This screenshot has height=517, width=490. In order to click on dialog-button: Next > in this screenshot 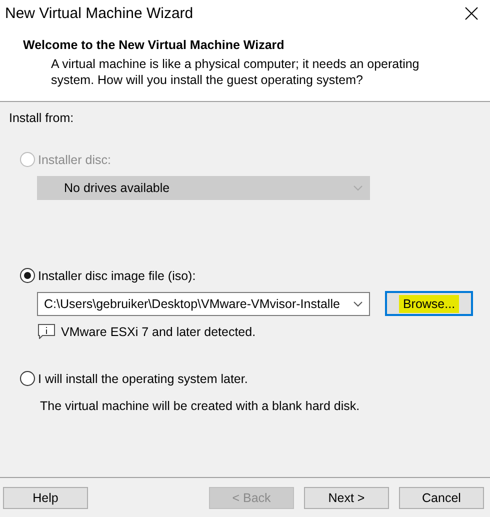, I will do `click(346, 497)`.